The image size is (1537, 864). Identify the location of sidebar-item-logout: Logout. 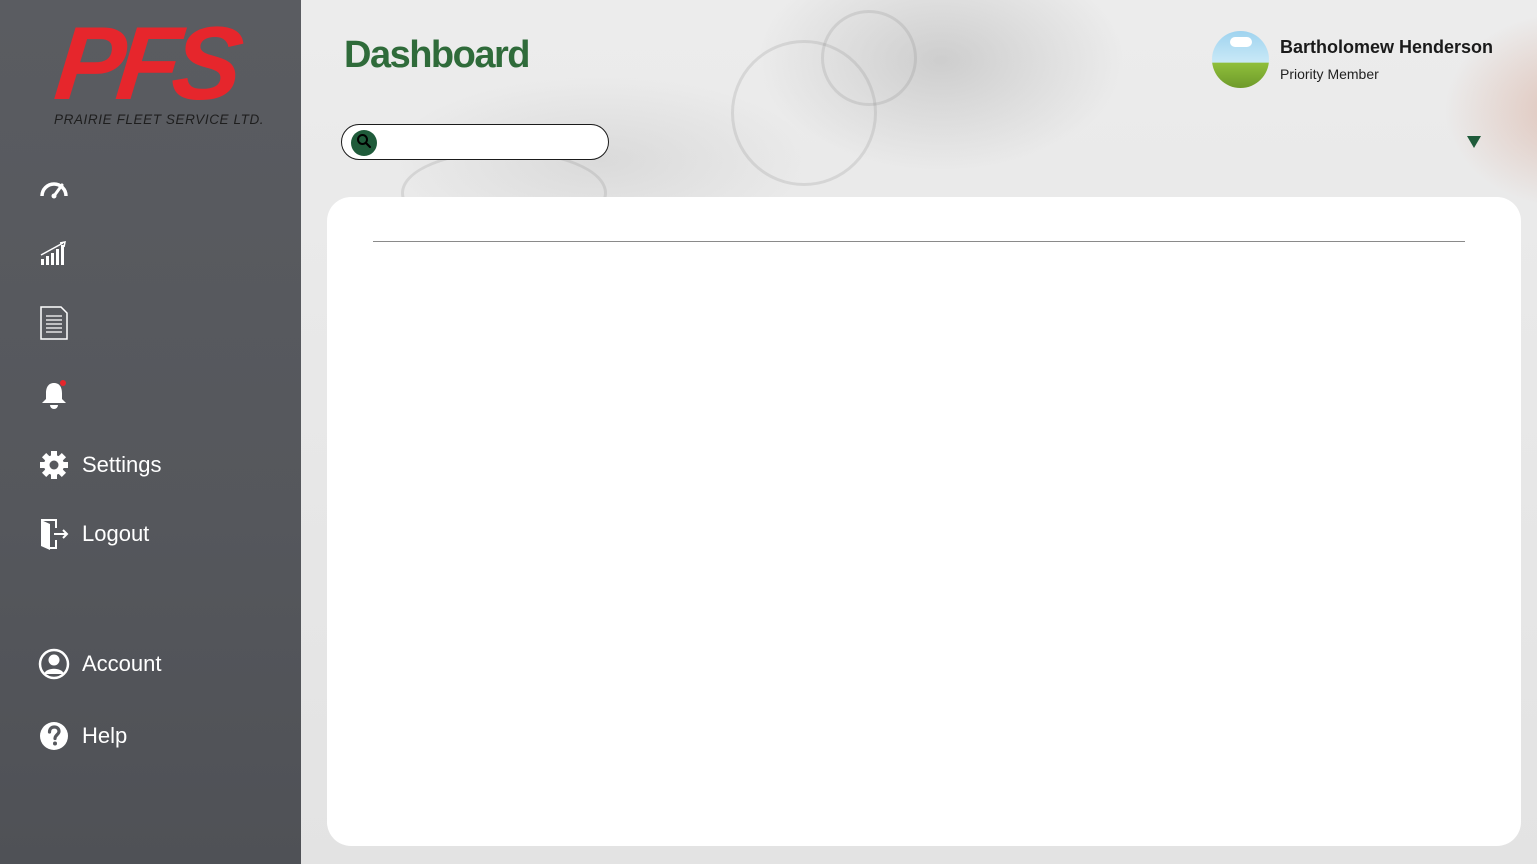
(93, 534).